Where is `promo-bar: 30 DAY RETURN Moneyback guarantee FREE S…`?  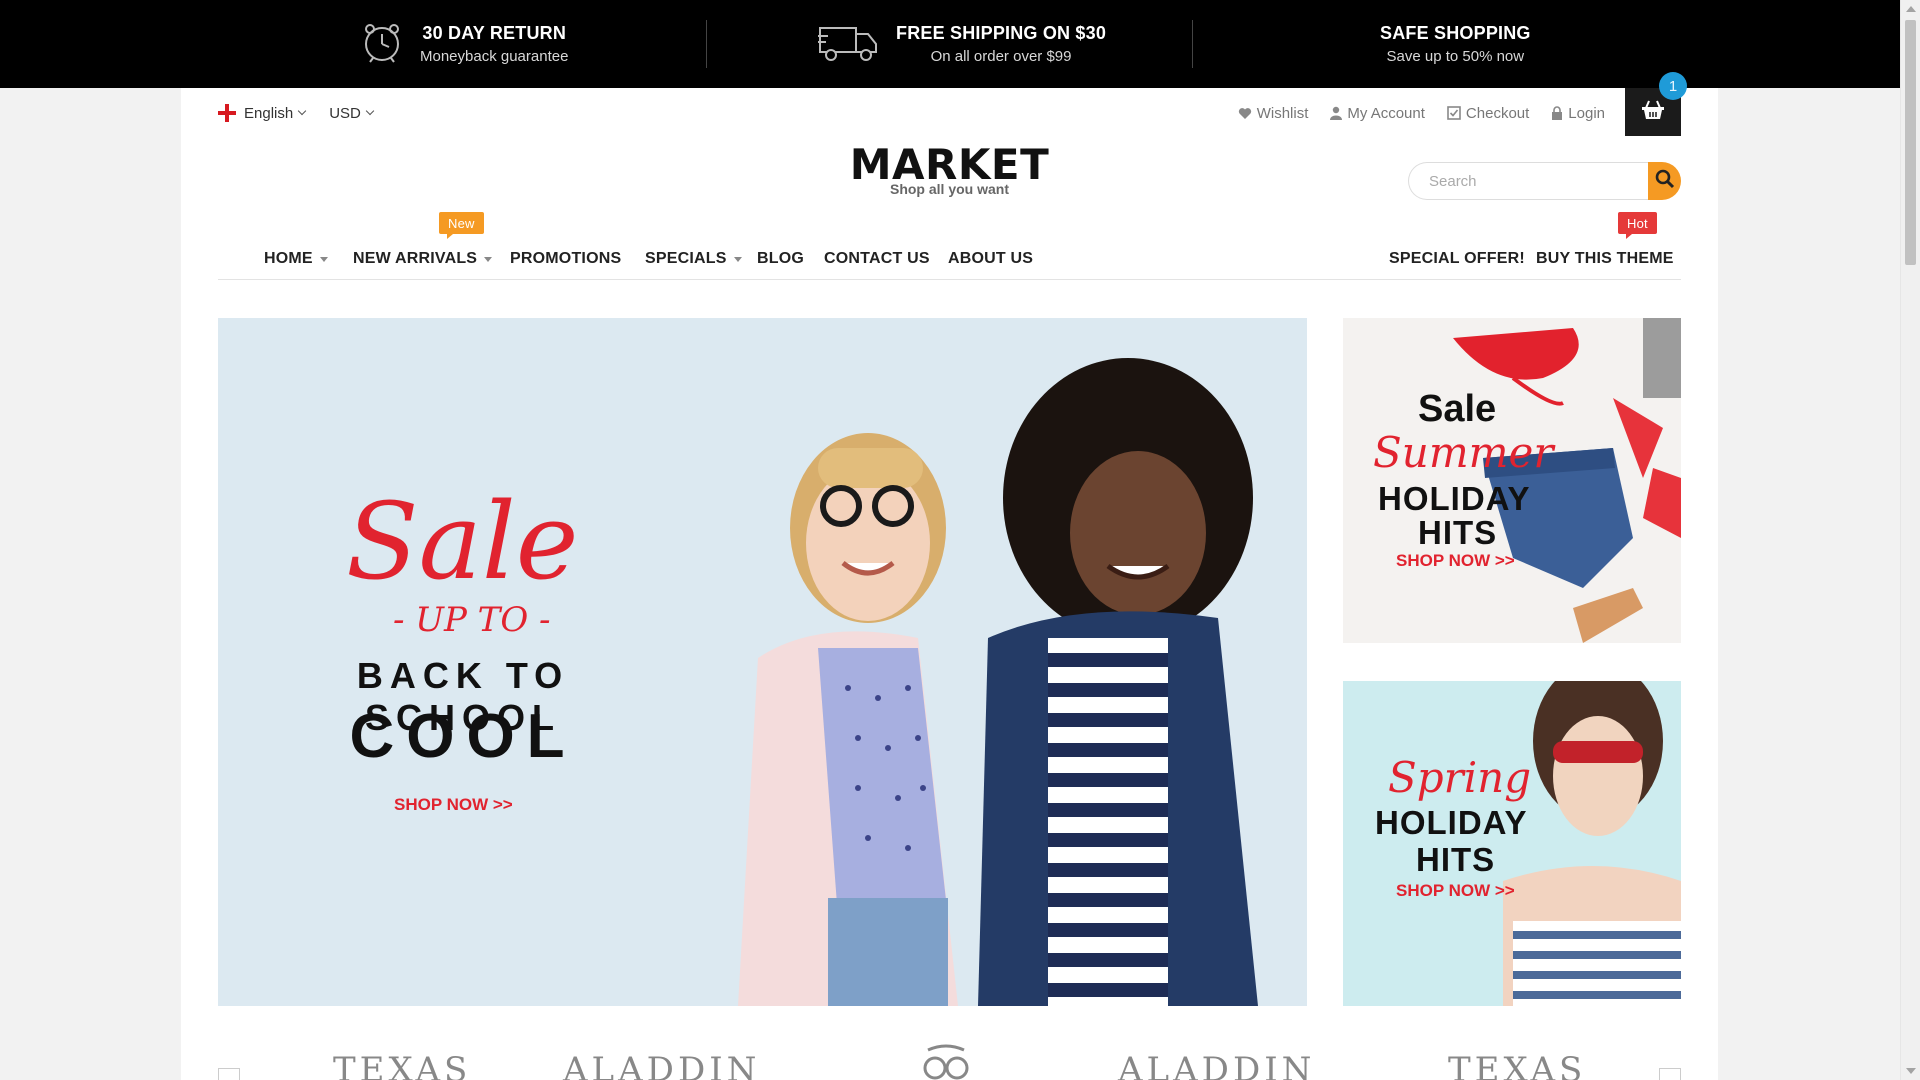
promo-bar: 30 DAY RETURN Moneyback guarantee FREE S… is located at coordinates (950, 44).